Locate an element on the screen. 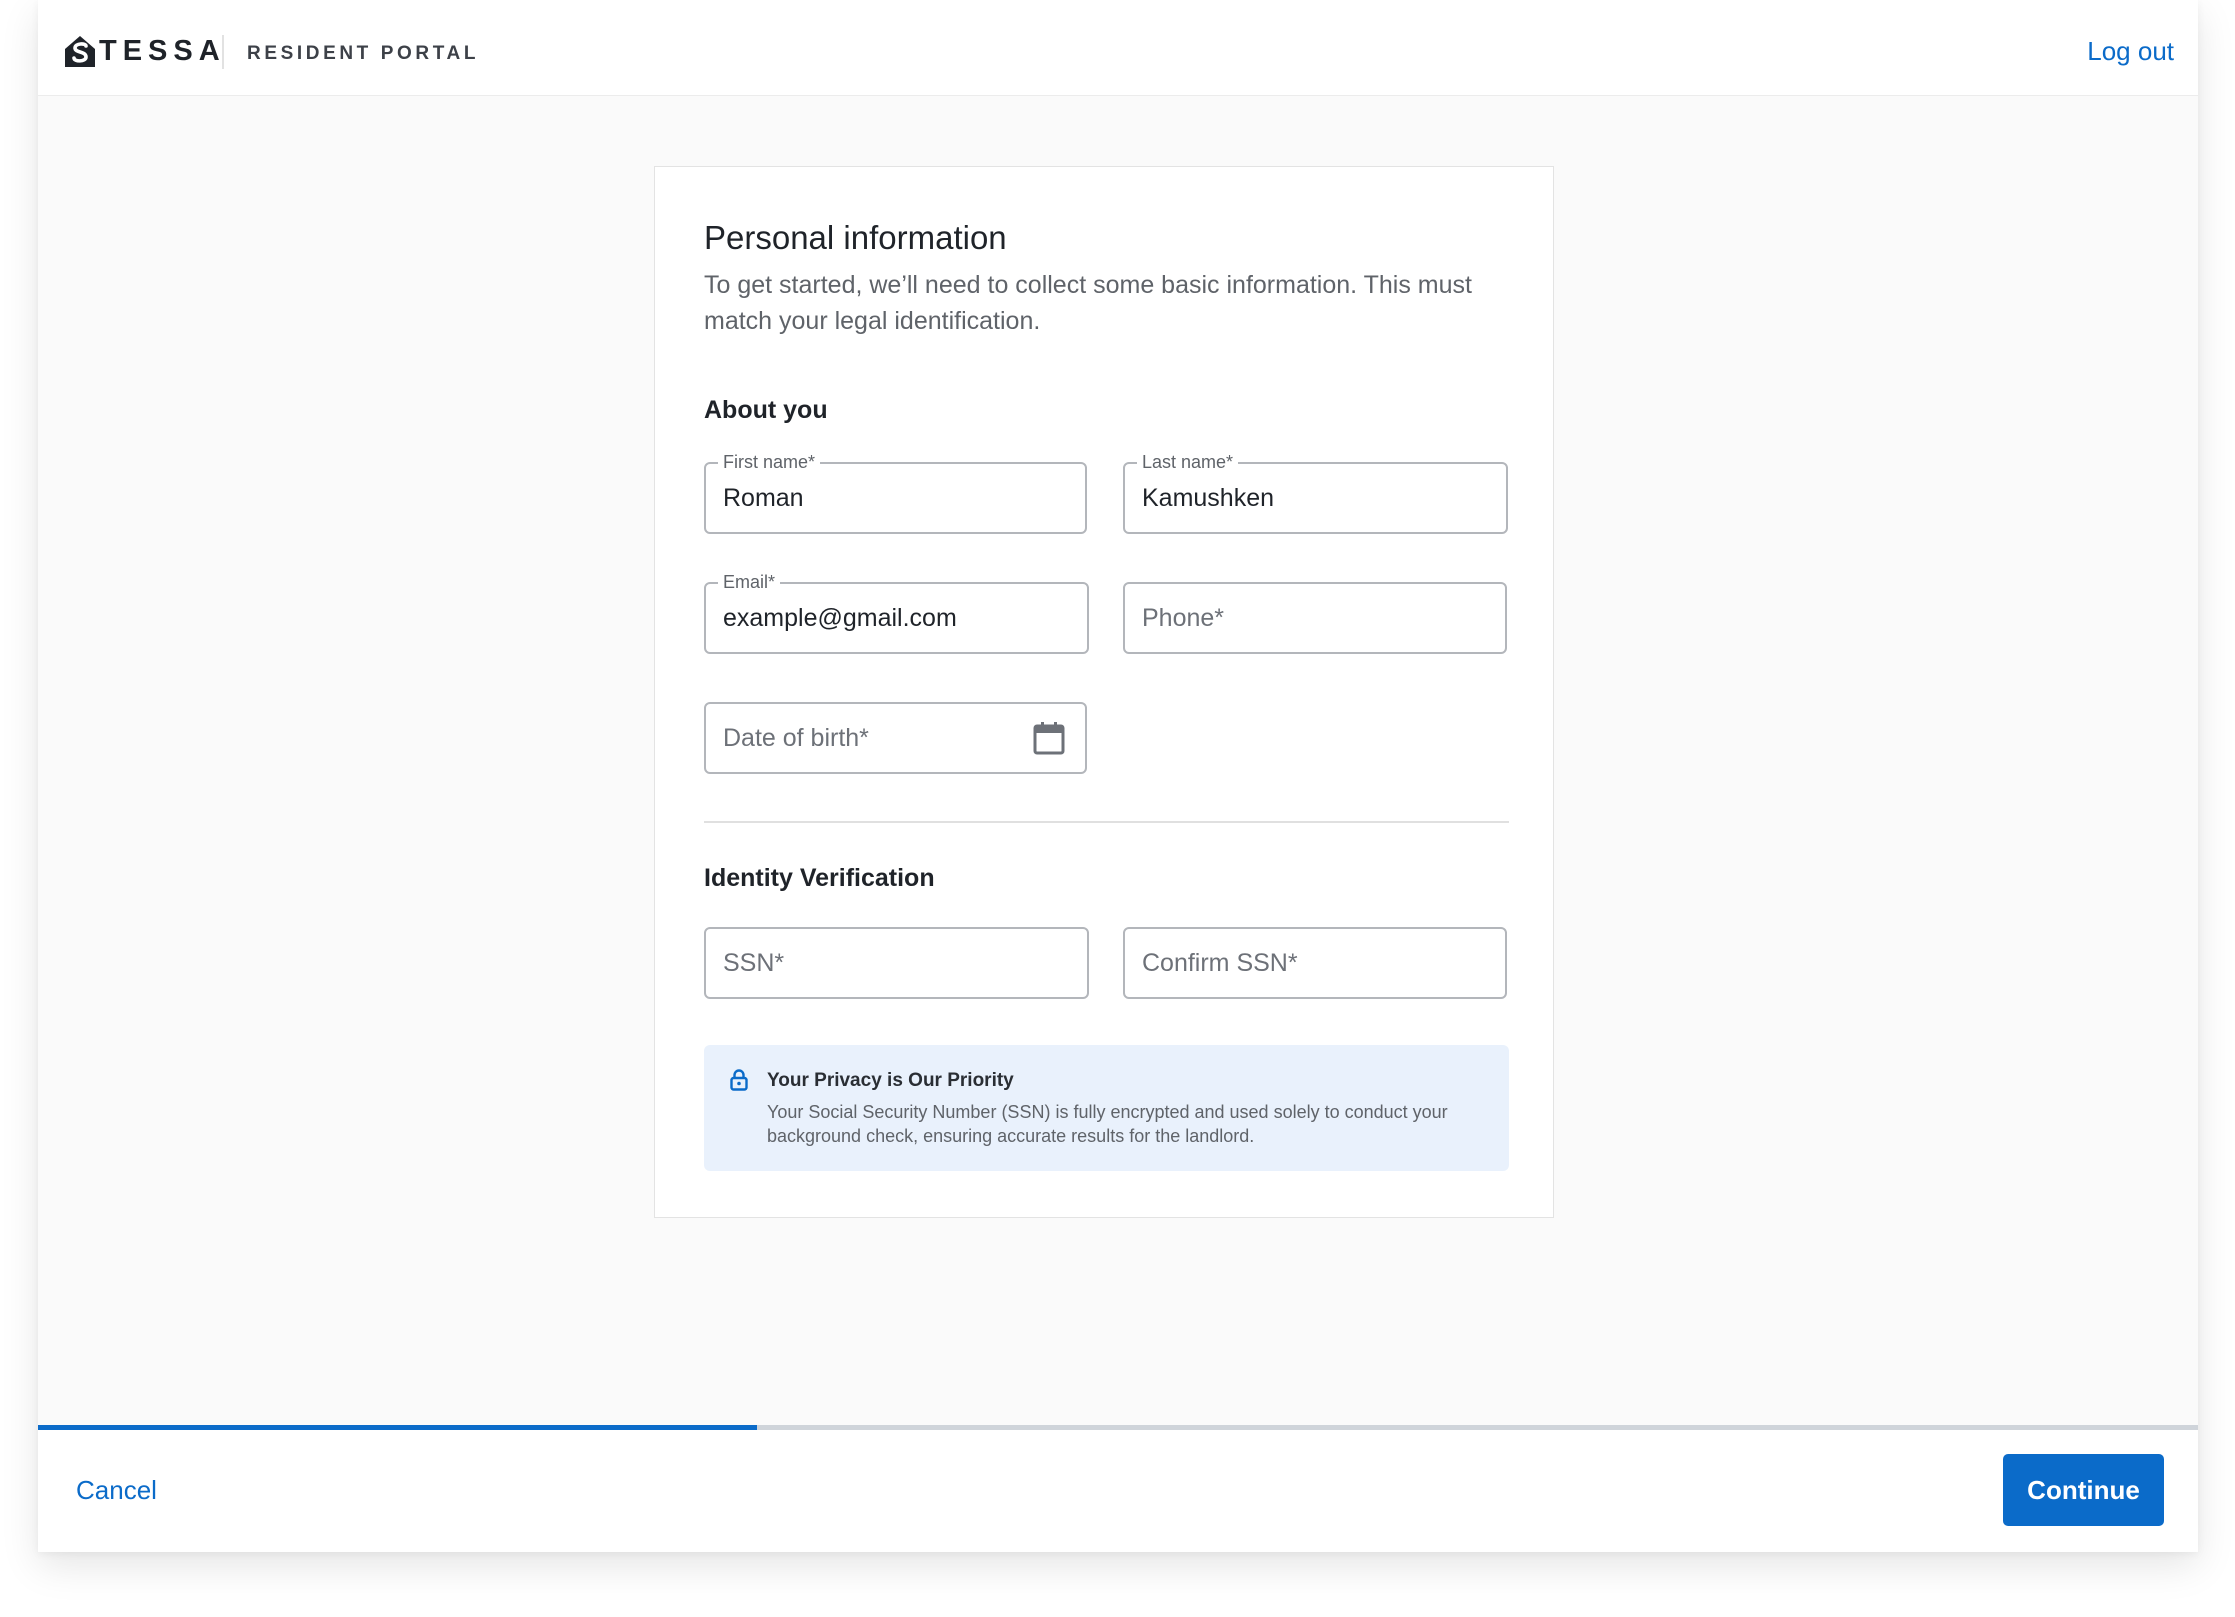 This screenshot has height=1617, width=2235. ssn-field: SSN* is located at coordinates (896, 963).